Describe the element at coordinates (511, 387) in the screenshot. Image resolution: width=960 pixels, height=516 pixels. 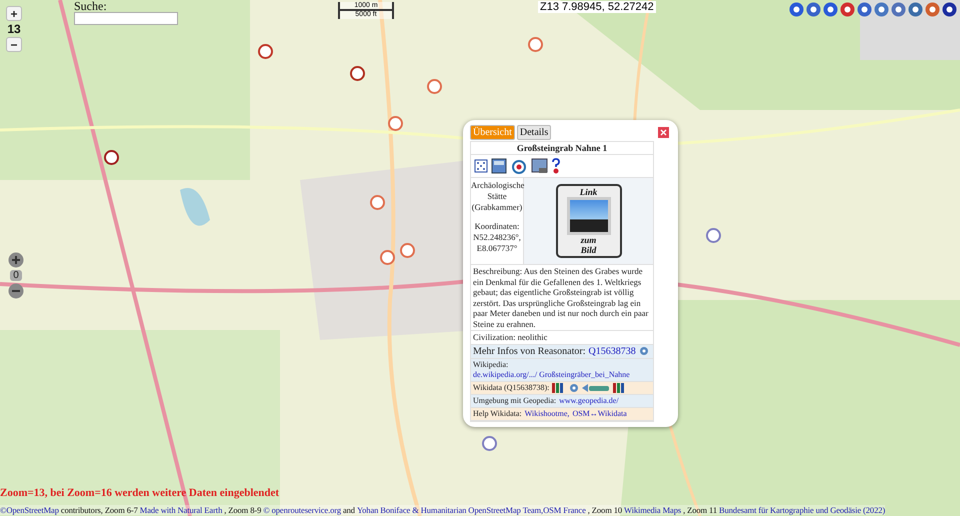
I see `wikidata-label: Wikidata (Q15638738):` at that location.